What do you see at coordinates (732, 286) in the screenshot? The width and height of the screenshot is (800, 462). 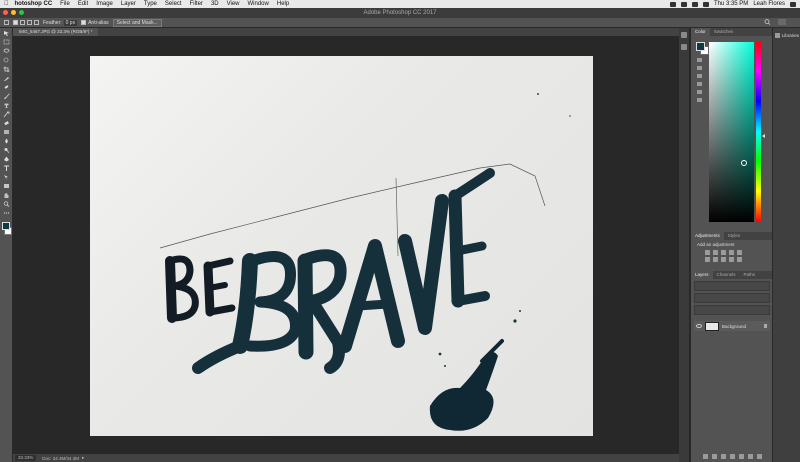 I see `layer-filter-row` at bounding box center [732, 286].